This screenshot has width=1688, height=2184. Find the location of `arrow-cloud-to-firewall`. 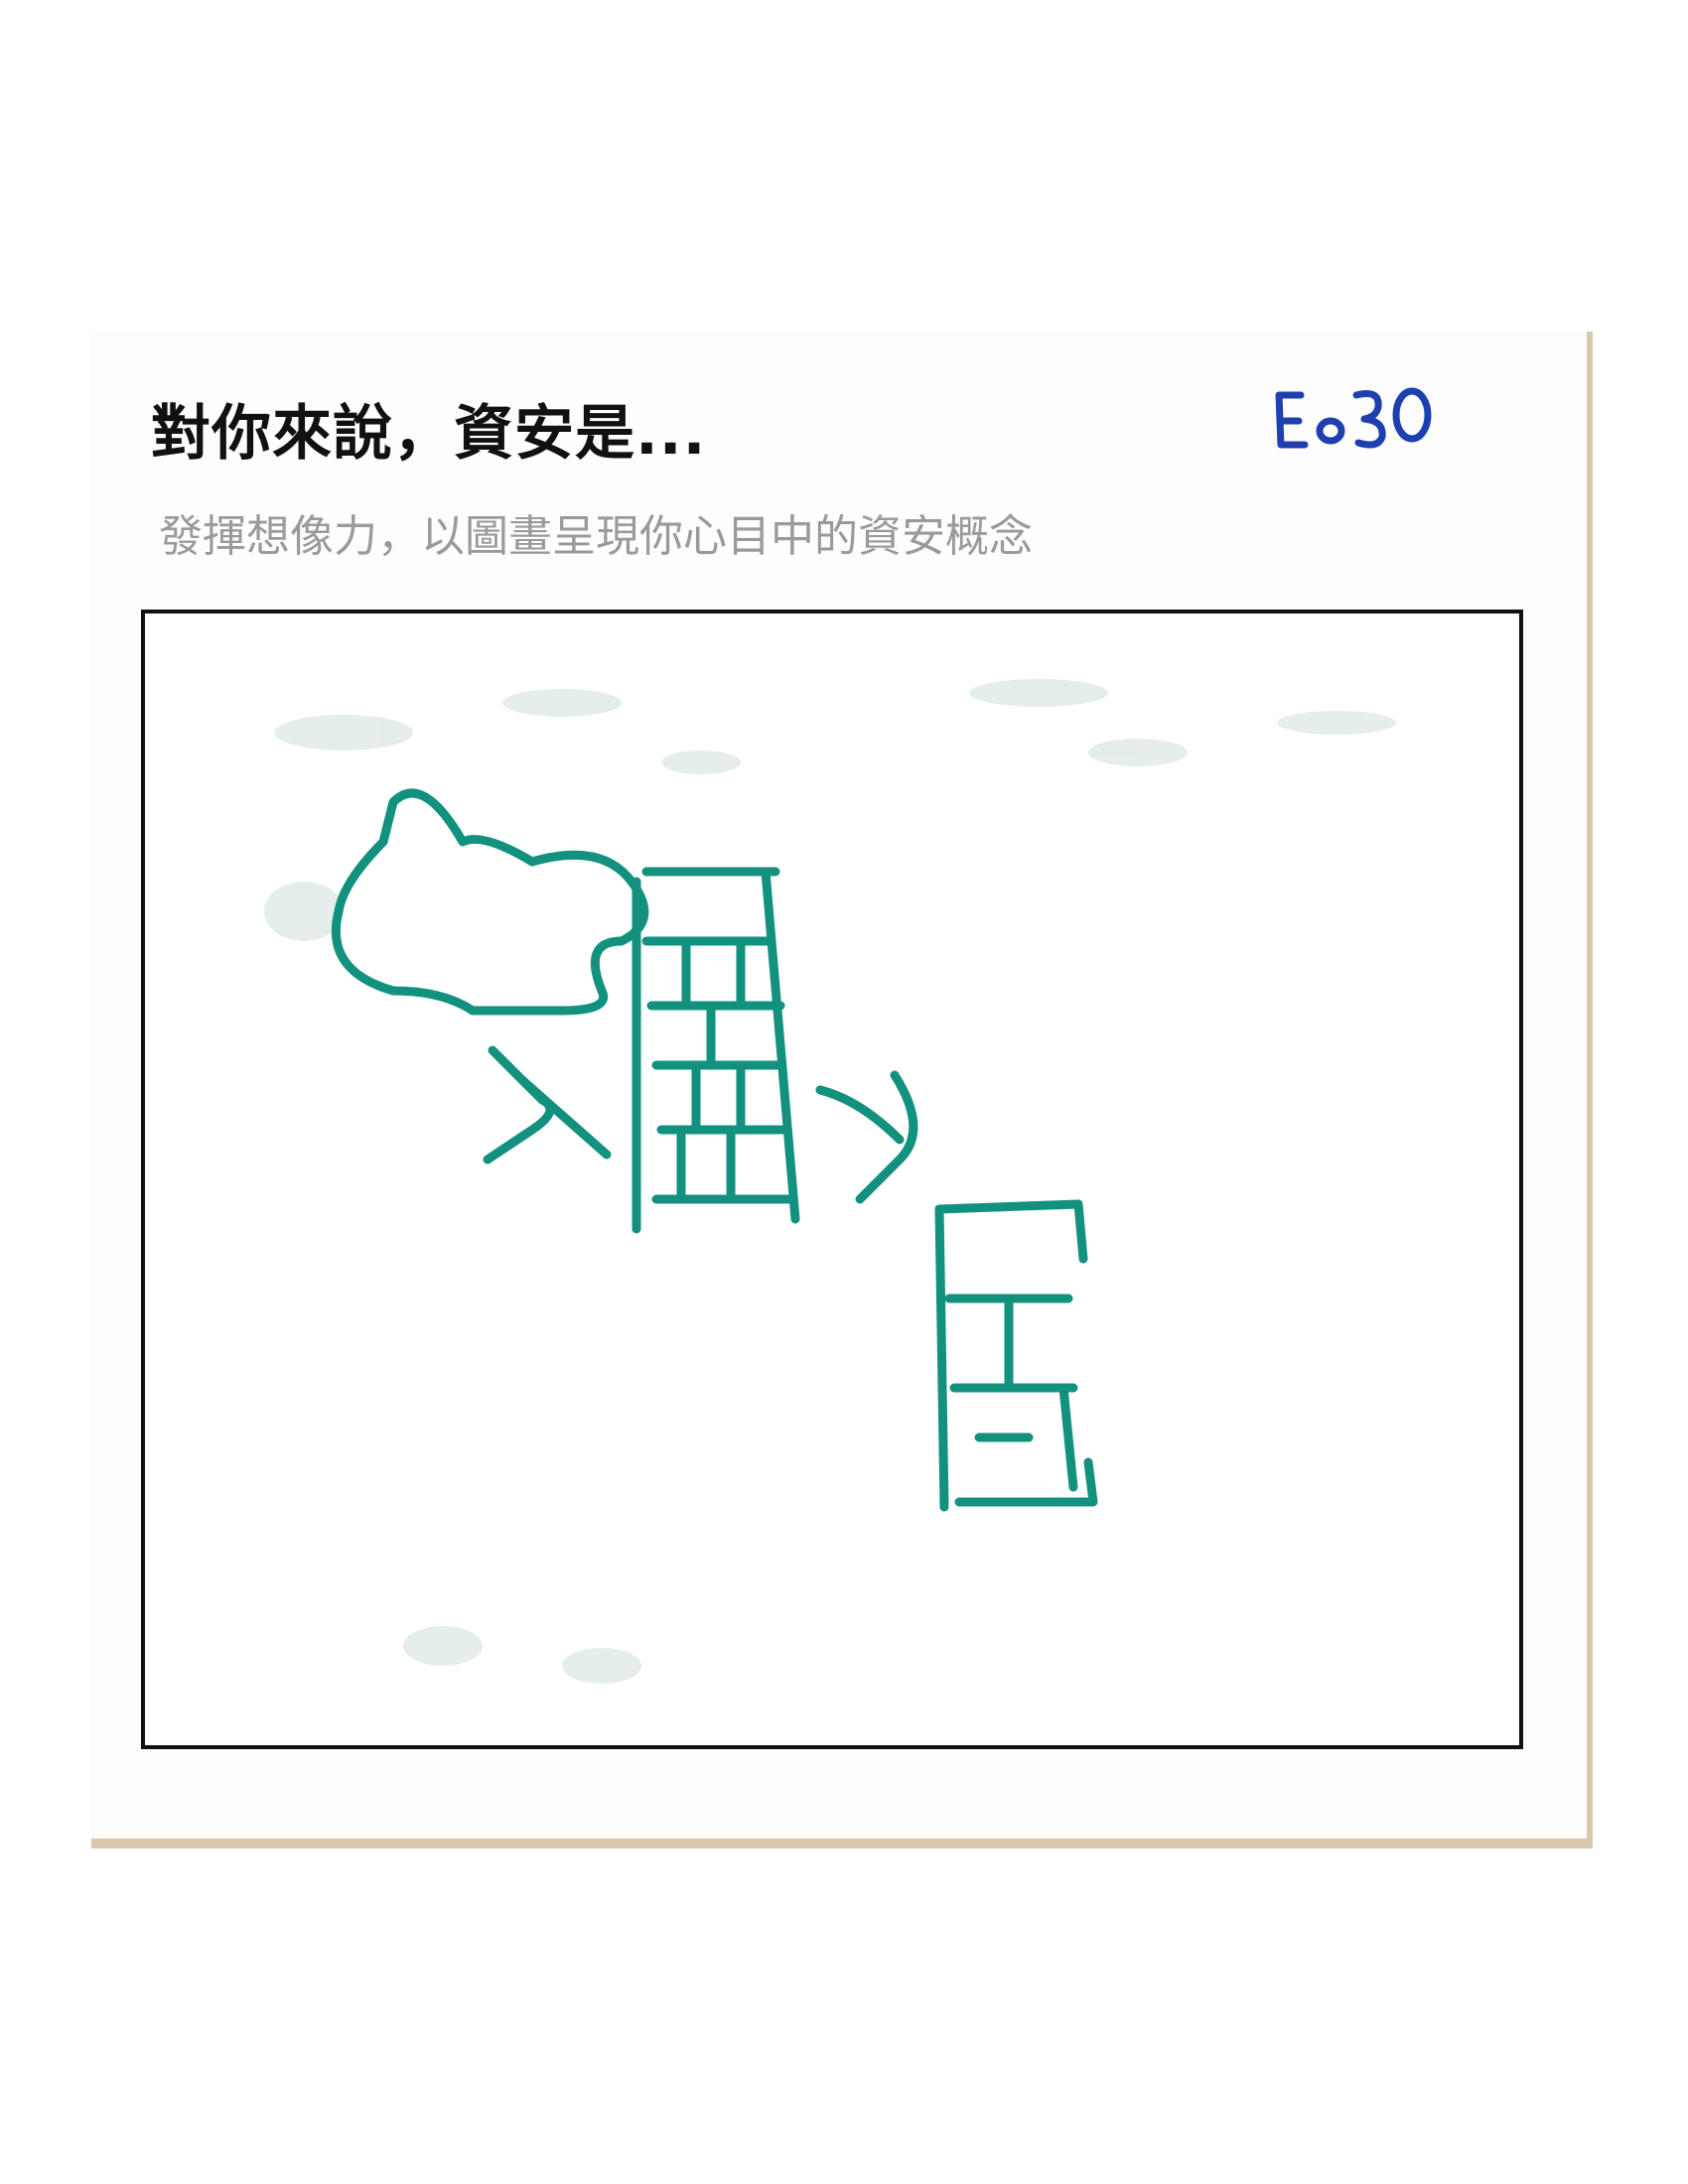

arrow-cloud-to-firewall is located at coordinates (547, 1104).